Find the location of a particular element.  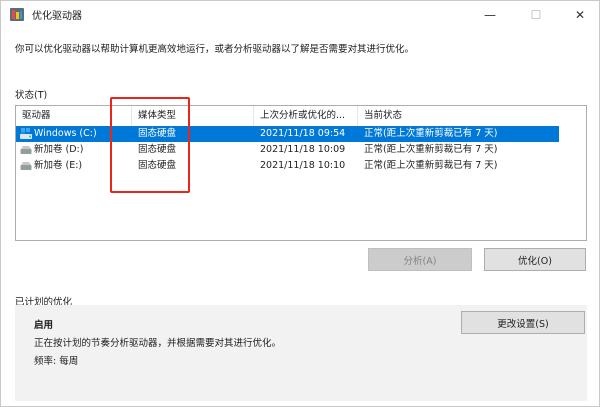

schedule-description: 正在按计划的节奏分析驱动器，并根据需要对其进行优化。 is located at coordinates (158, 343).